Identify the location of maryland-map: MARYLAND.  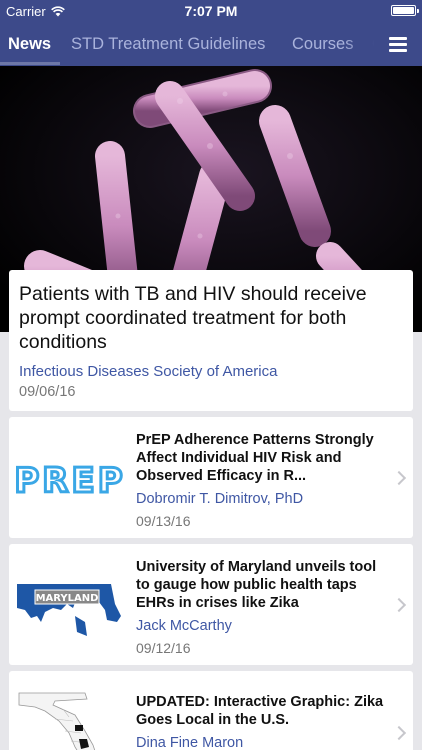
(70, 605).